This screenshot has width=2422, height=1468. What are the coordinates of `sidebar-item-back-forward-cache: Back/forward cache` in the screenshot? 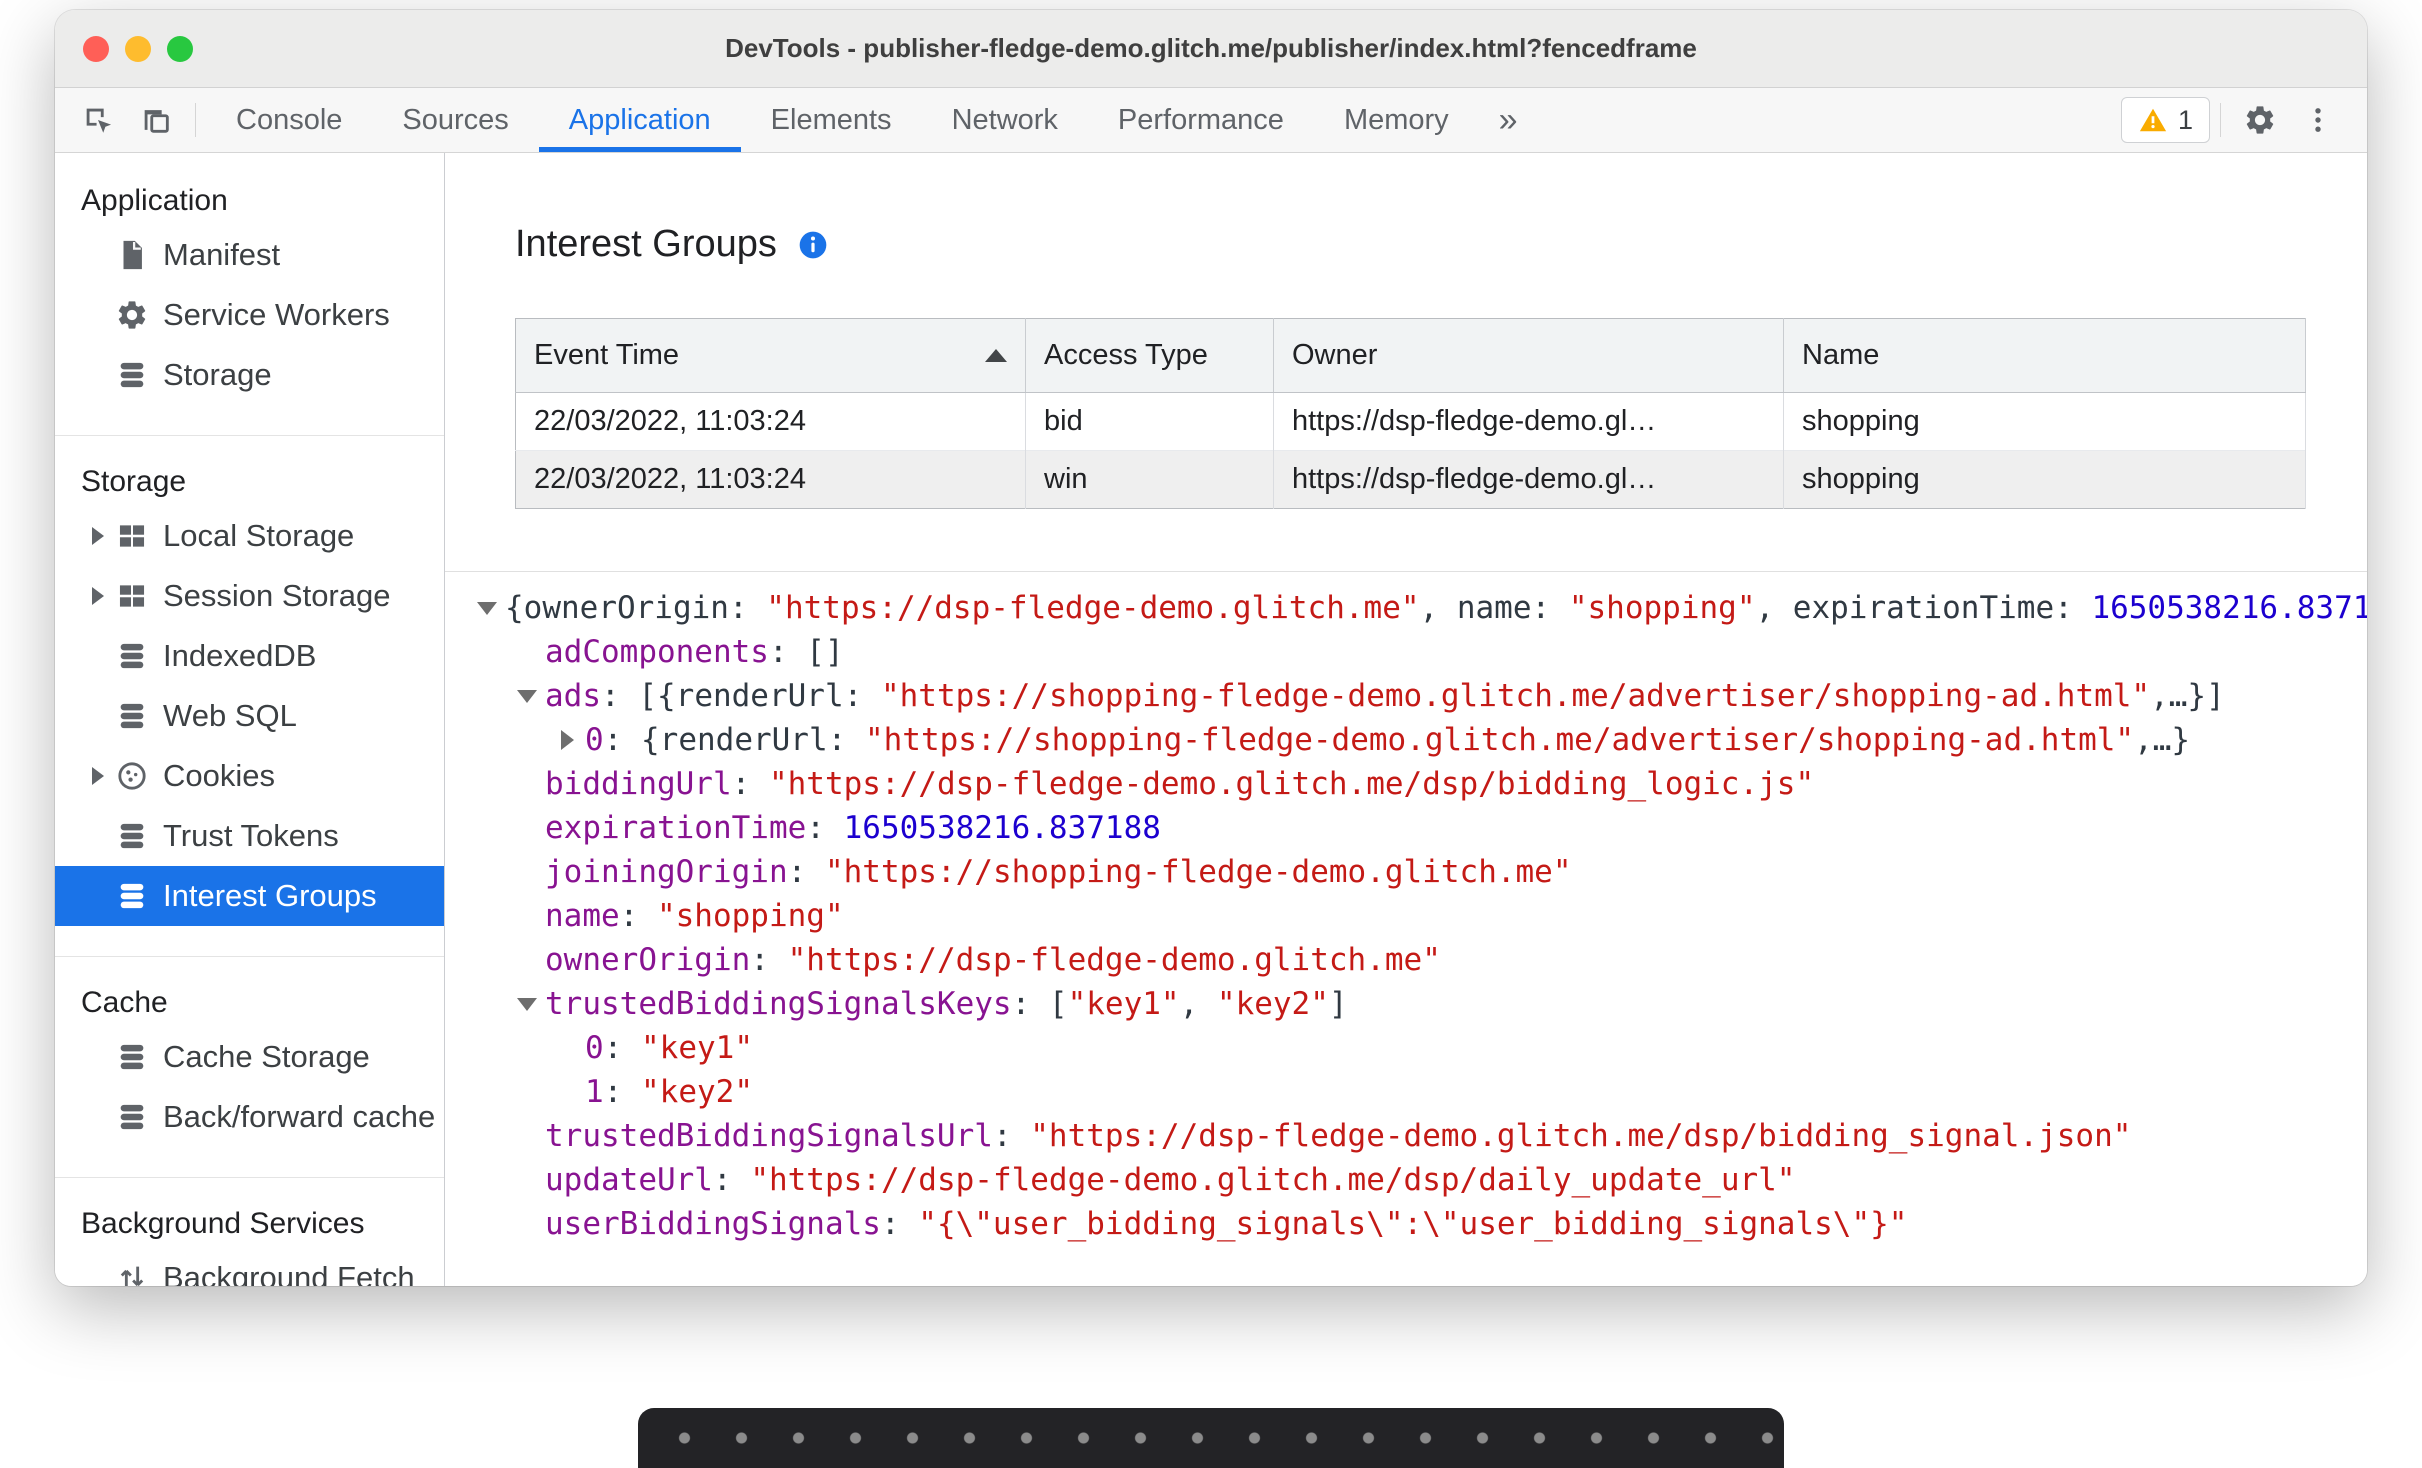 It's located at (249, 1117).